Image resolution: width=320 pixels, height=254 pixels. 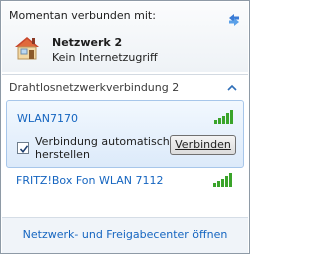 I want to click on section-title: Drahtlosnetzwerkverbindung 2, so click(x=94, y=87).